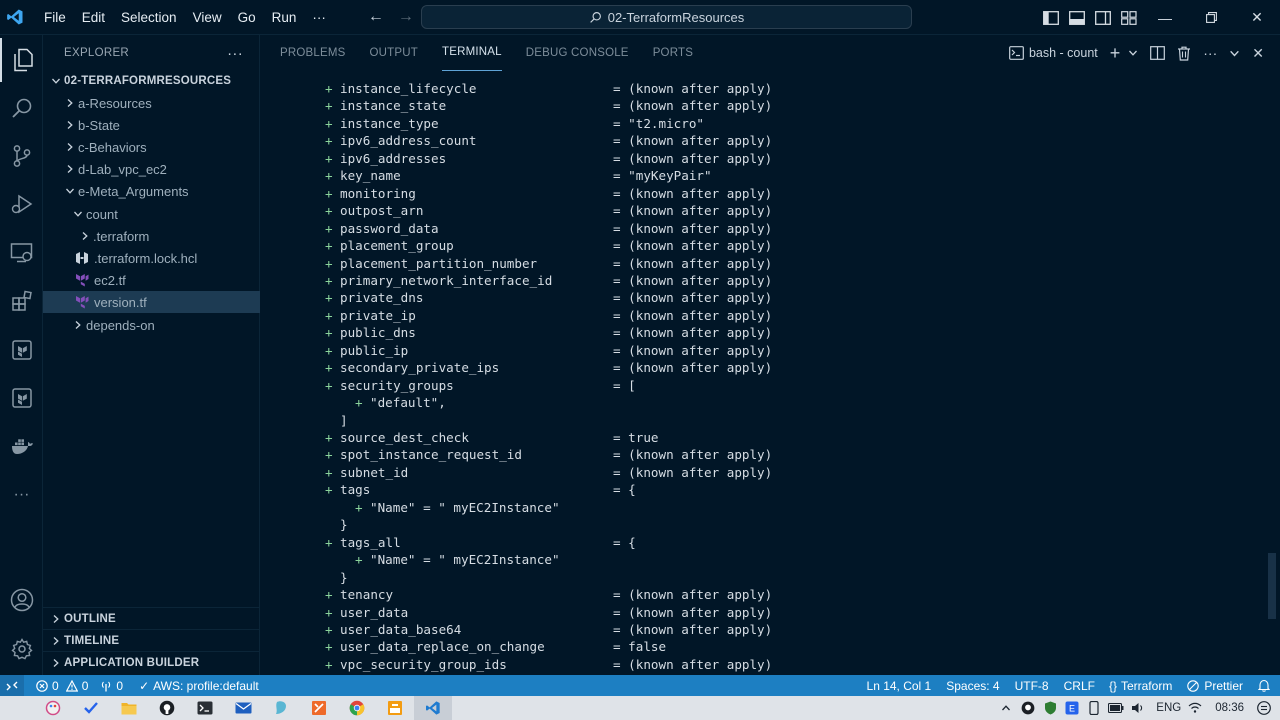 Image resolution: width=1280 pixels, height=720 pixels. Describe the element at coordinates (1211, 17) in the screenshot. I see `restore-icon` at that location.